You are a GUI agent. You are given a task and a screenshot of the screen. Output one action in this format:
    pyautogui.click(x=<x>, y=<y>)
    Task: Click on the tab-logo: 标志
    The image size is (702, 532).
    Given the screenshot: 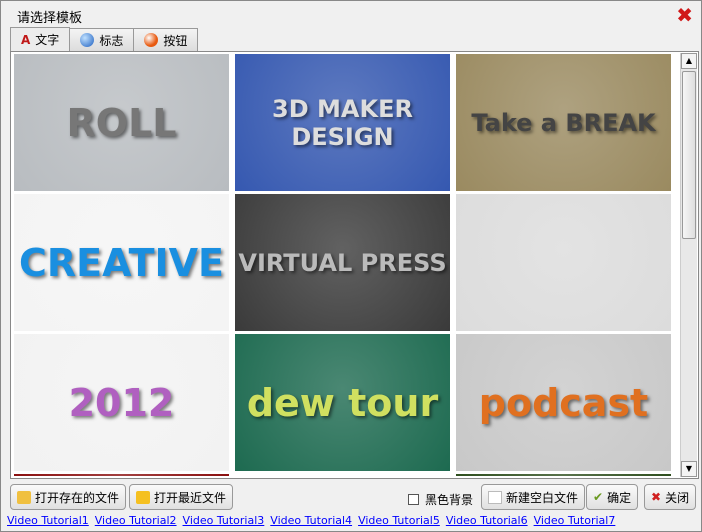 What is the action you would take?
    pyautogui.click(x=102, y=39)
    